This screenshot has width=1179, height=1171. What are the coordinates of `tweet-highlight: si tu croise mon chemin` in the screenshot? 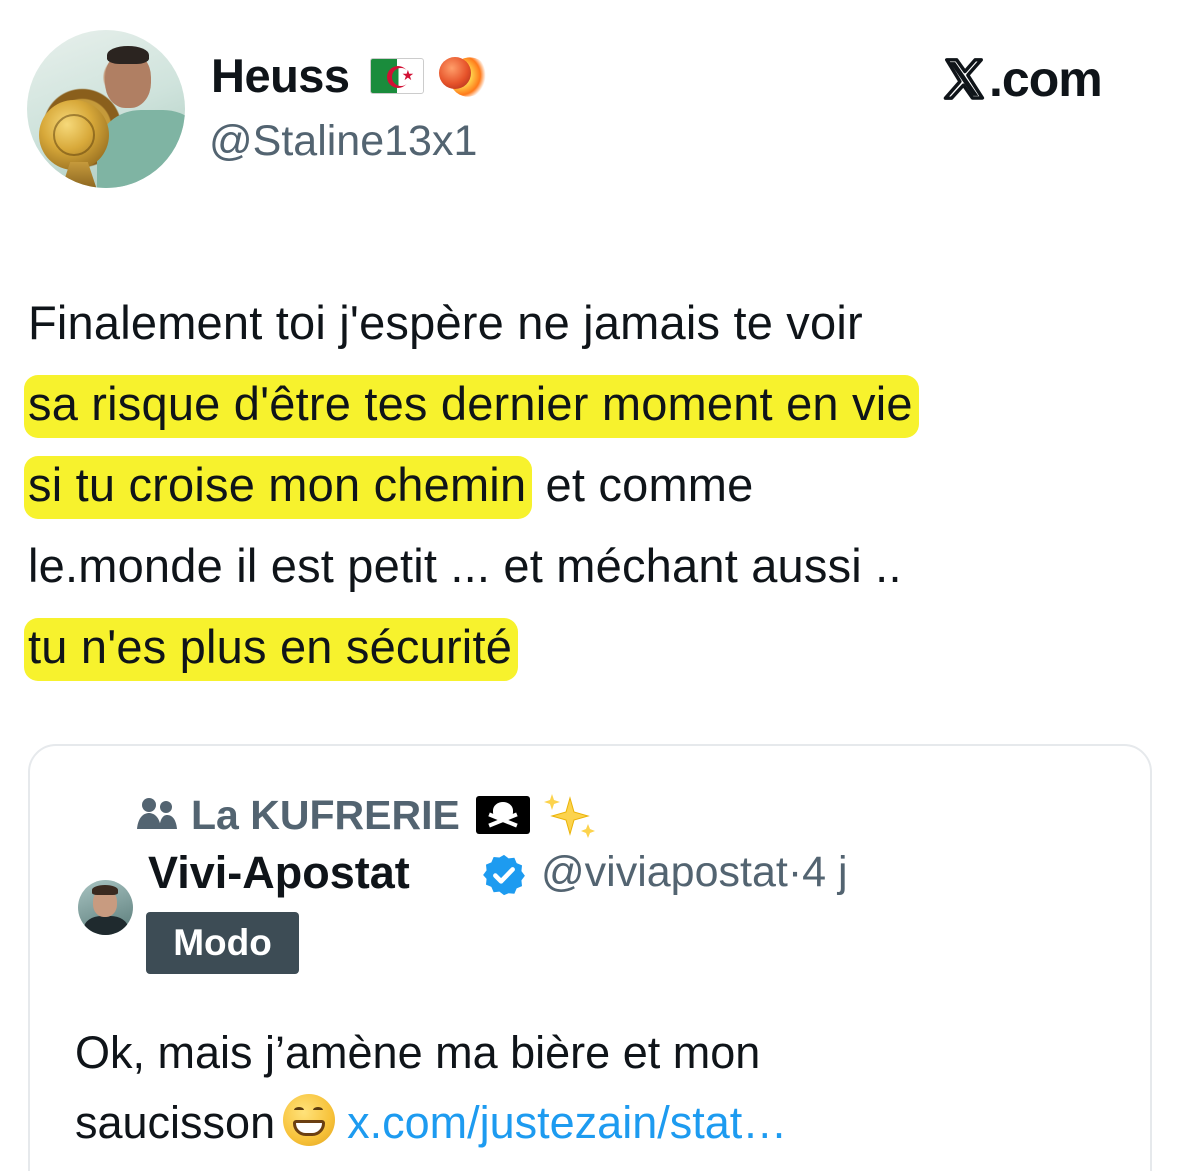 It's located at (278, 487).